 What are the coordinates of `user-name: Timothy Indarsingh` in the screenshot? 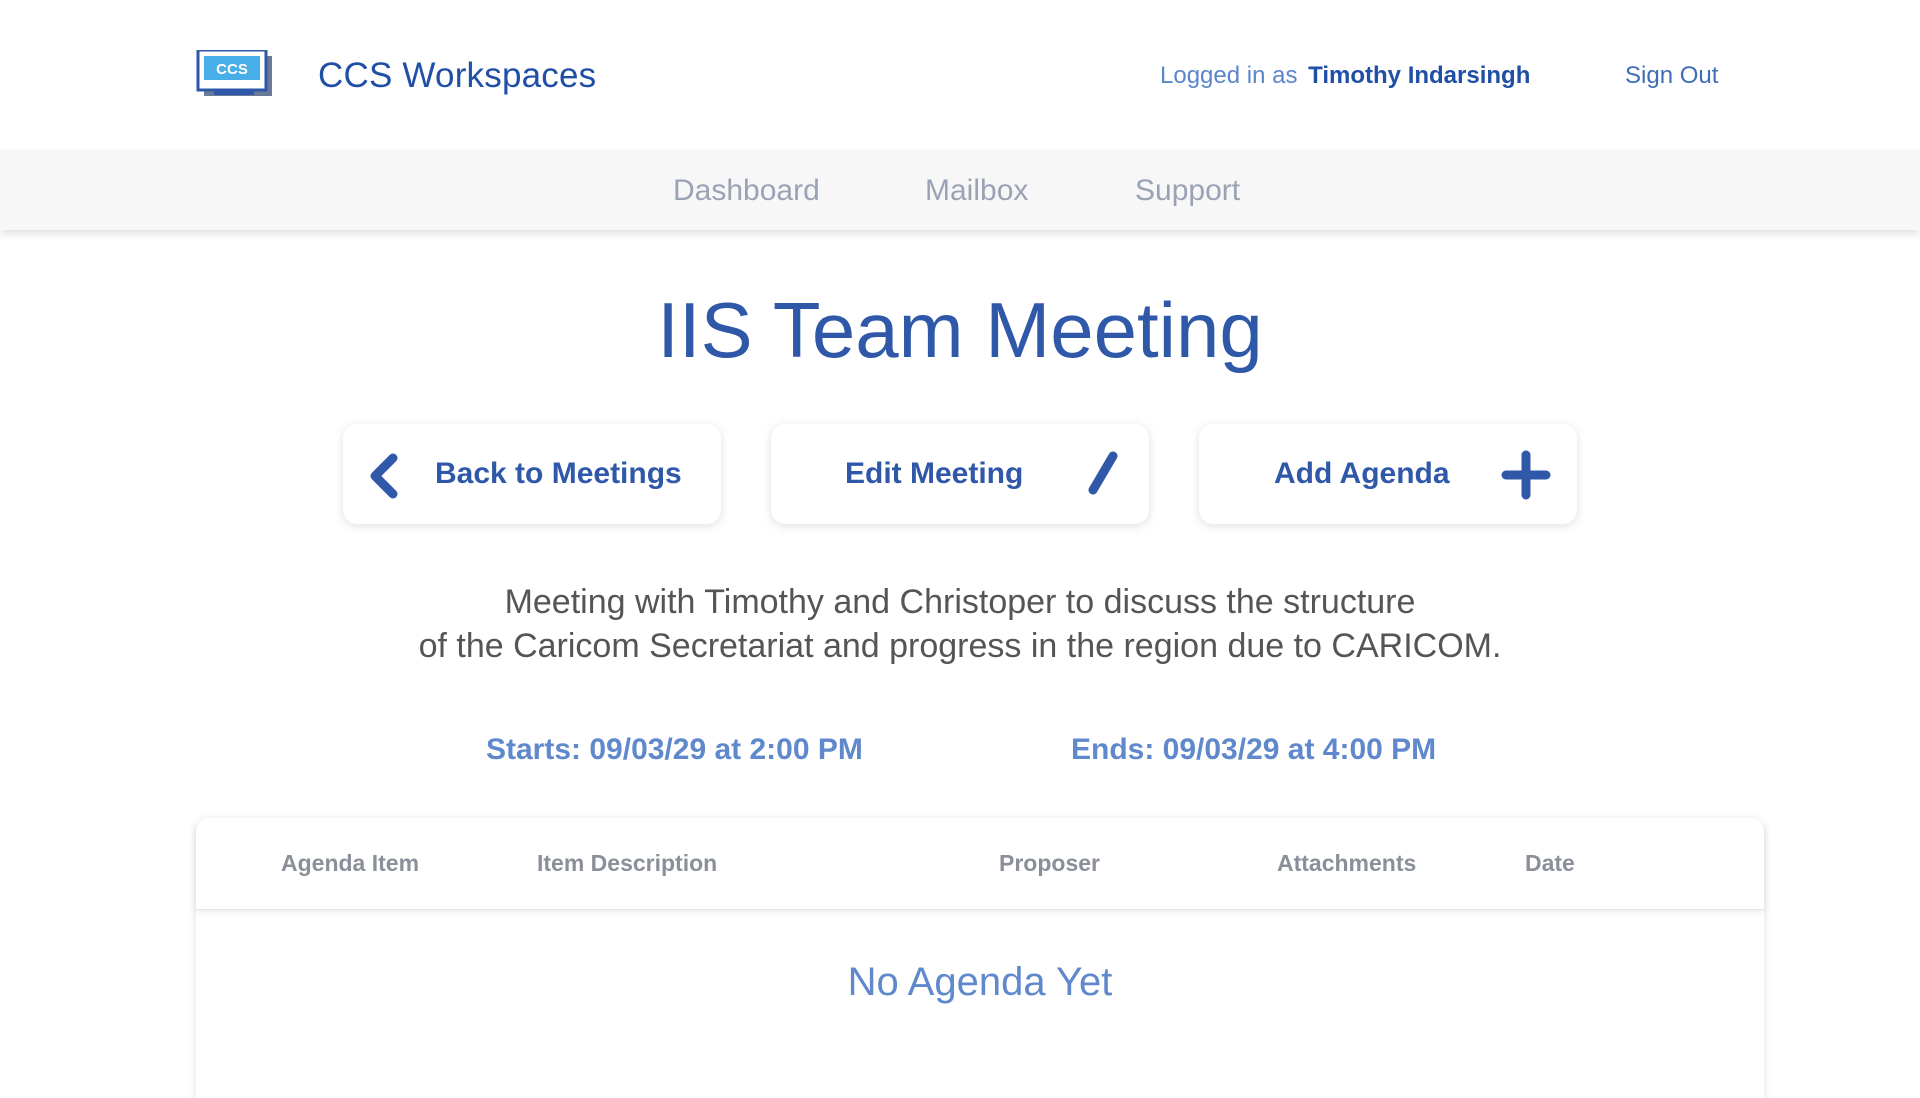 It's located at (1419, 75).